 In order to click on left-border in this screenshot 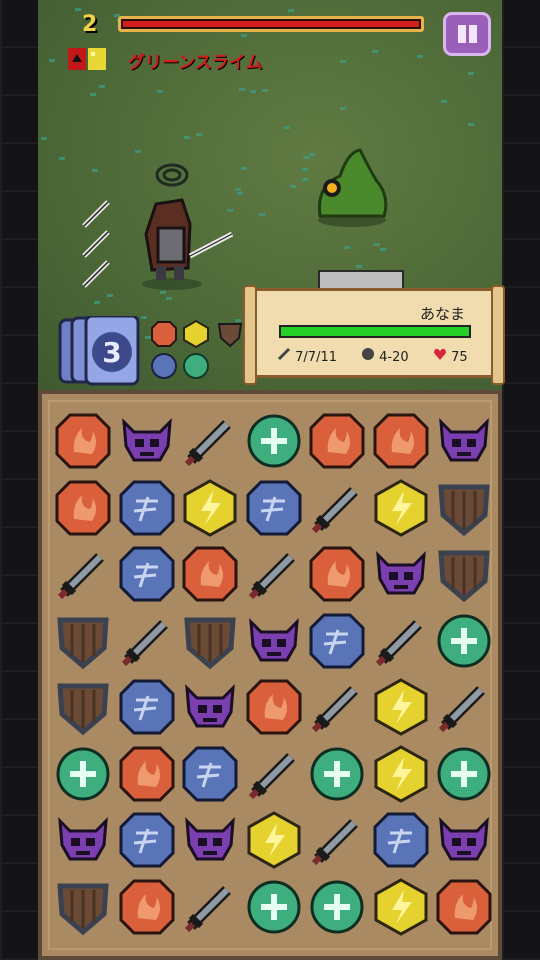, I will do `click(19, 480)`.